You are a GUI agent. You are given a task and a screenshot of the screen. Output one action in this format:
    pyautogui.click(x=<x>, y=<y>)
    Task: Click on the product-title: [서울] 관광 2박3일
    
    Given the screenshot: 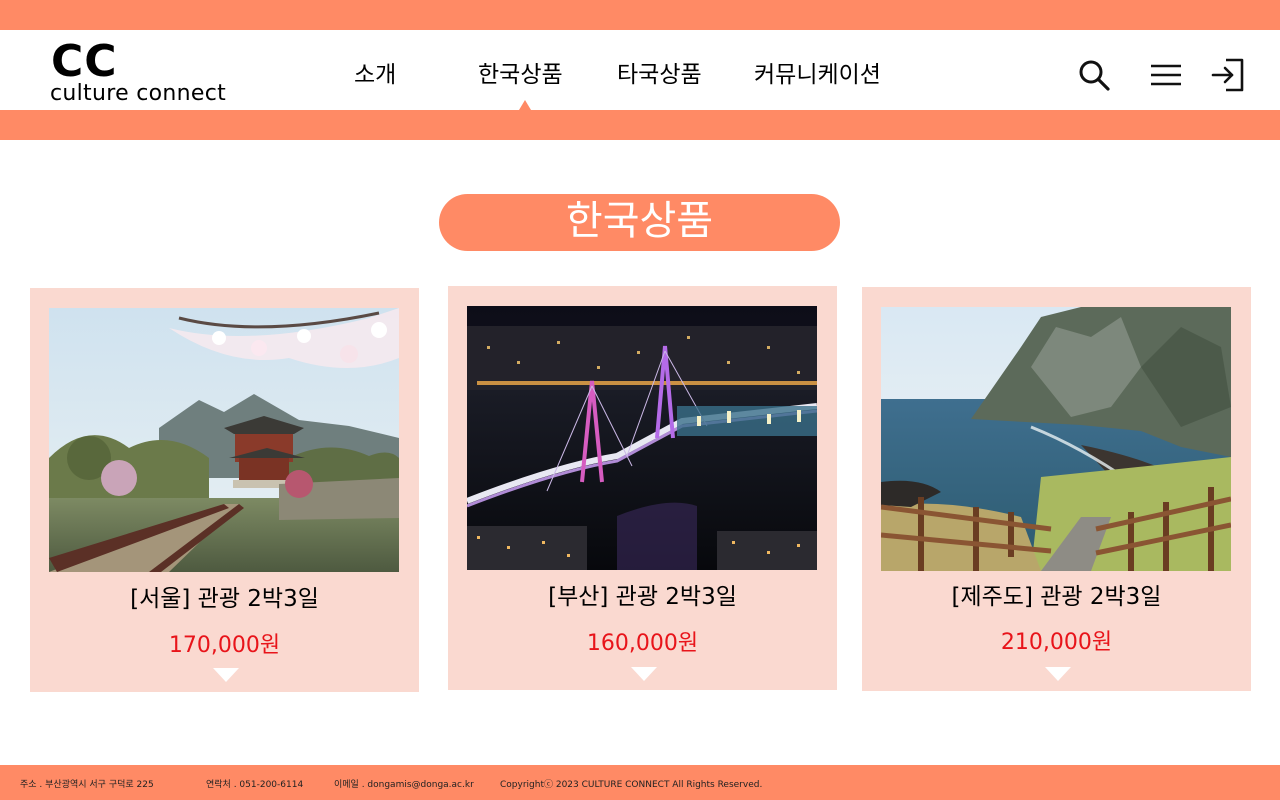 What is the action you would take?
    pyautogui.click(x=224, y=599)
    